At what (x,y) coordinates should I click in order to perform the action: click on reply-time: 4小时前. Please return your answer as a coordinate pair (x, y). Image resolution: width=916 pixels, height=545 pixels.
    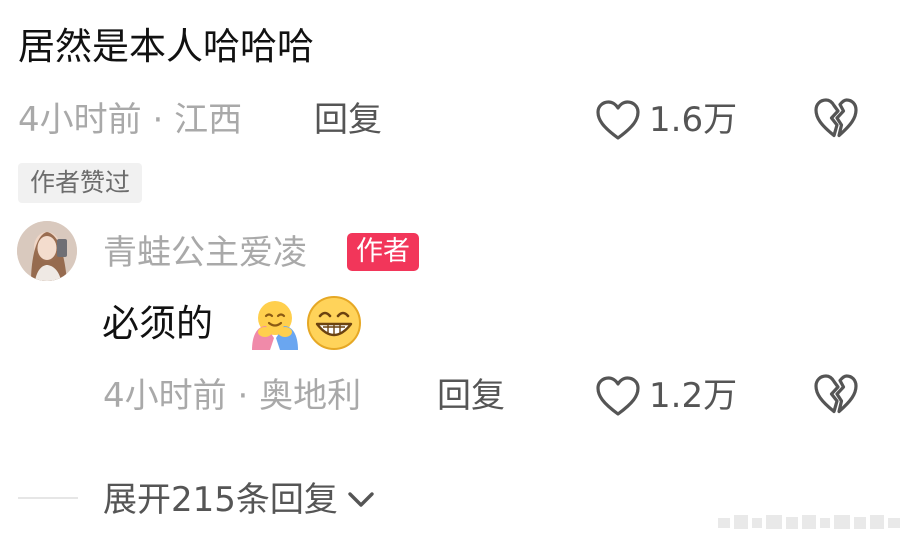
    Looking at the image, I should click on (165, 396).